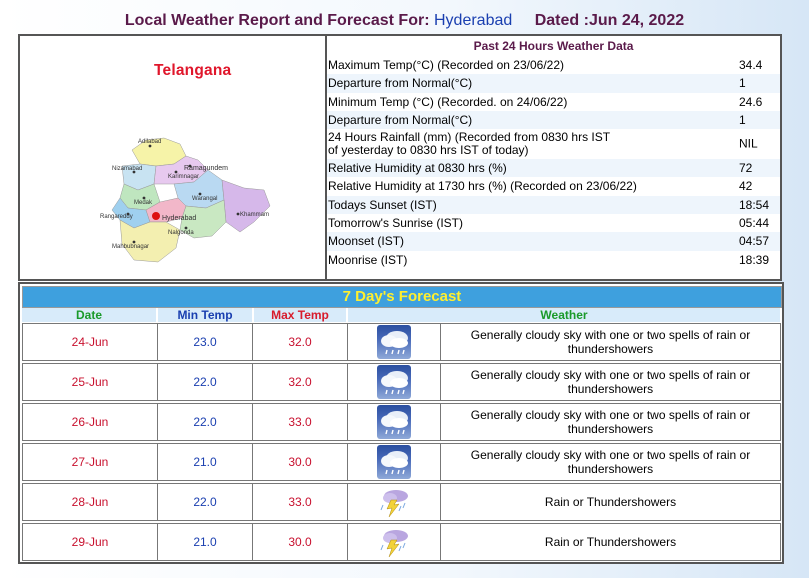 The height and width of the screenshot is (578, 809). I want to click on forecast-date-value: 24-Jun, so click(90, 342).